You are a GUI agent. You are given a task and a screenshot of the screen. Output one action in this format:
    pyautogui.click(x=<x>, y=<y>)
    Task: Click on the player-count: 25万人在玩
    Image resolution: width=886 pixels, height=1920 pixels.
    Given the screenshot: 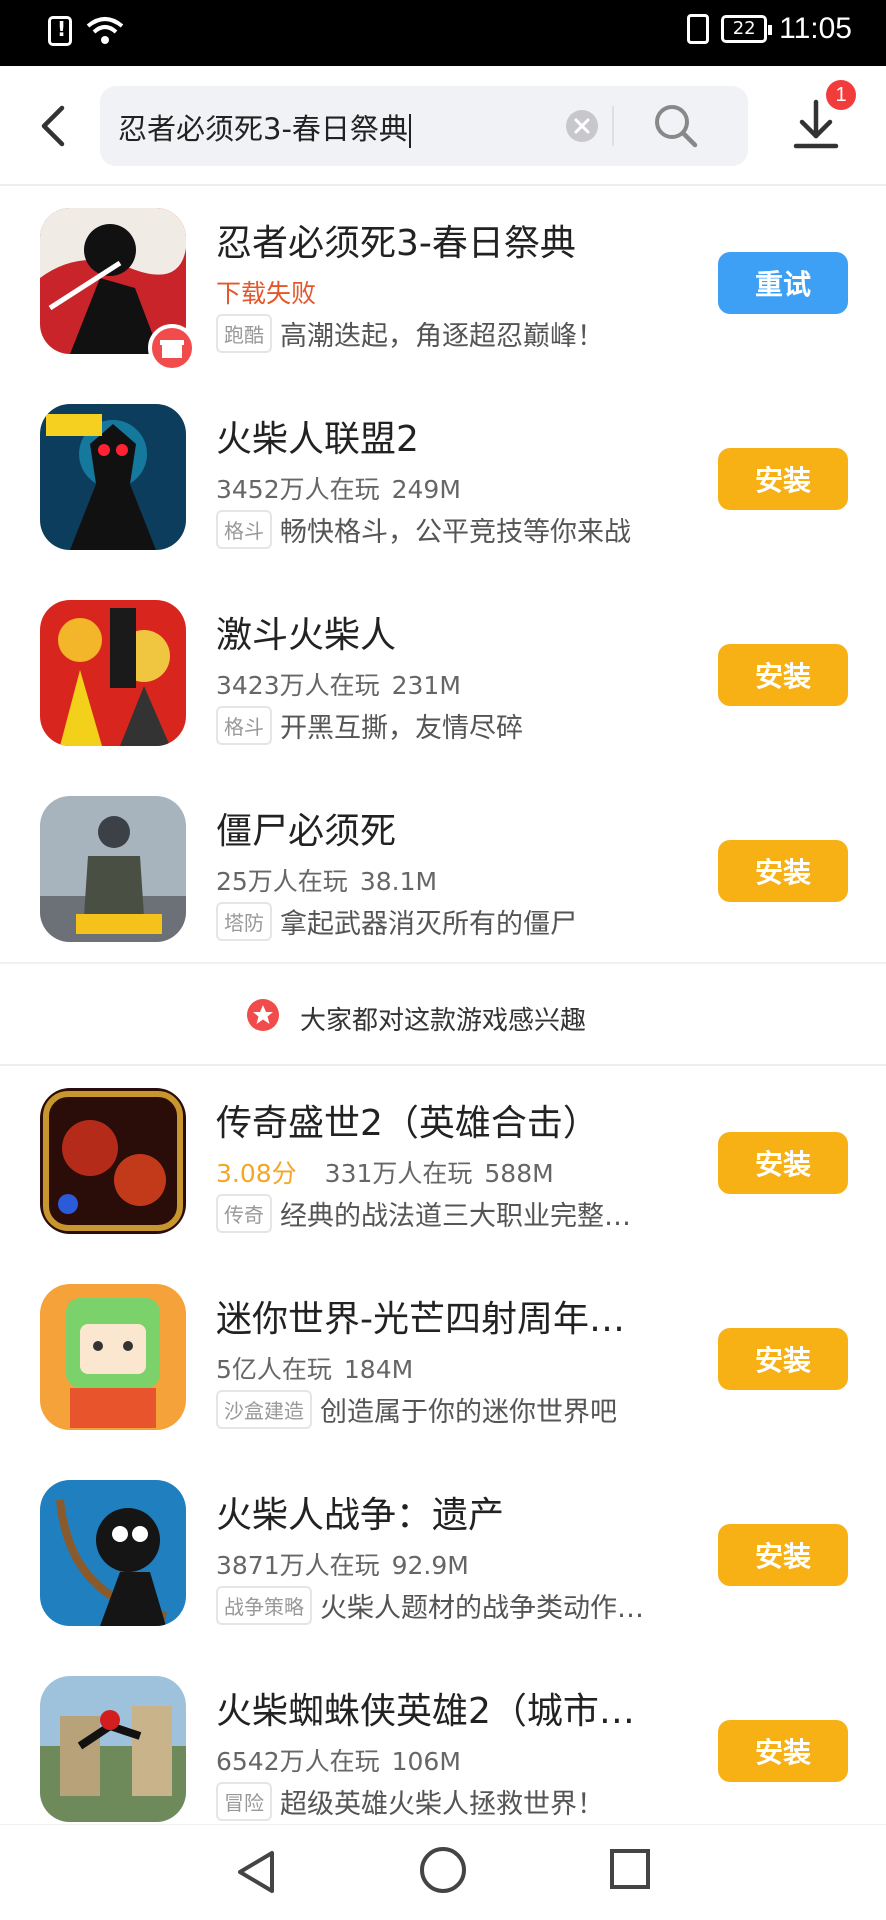 What is the action you would take?
    pyautogui.click(x=282, y=881)
    